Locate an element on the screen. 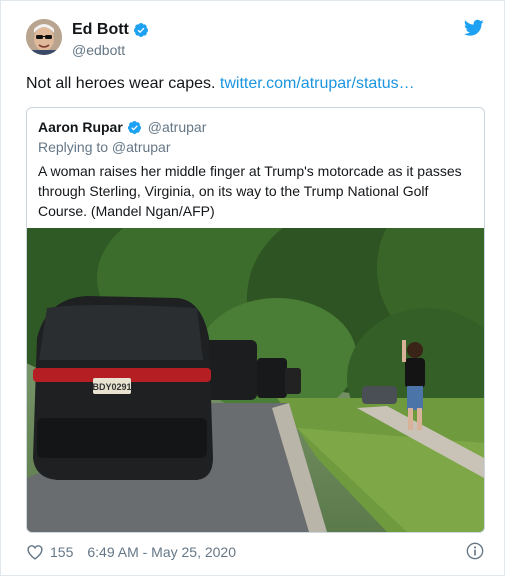 Image resolution: width=507 pixels, height=578 pixels. tweet-body: Not all heroes wear capes. is located at coordinates (121, 83).